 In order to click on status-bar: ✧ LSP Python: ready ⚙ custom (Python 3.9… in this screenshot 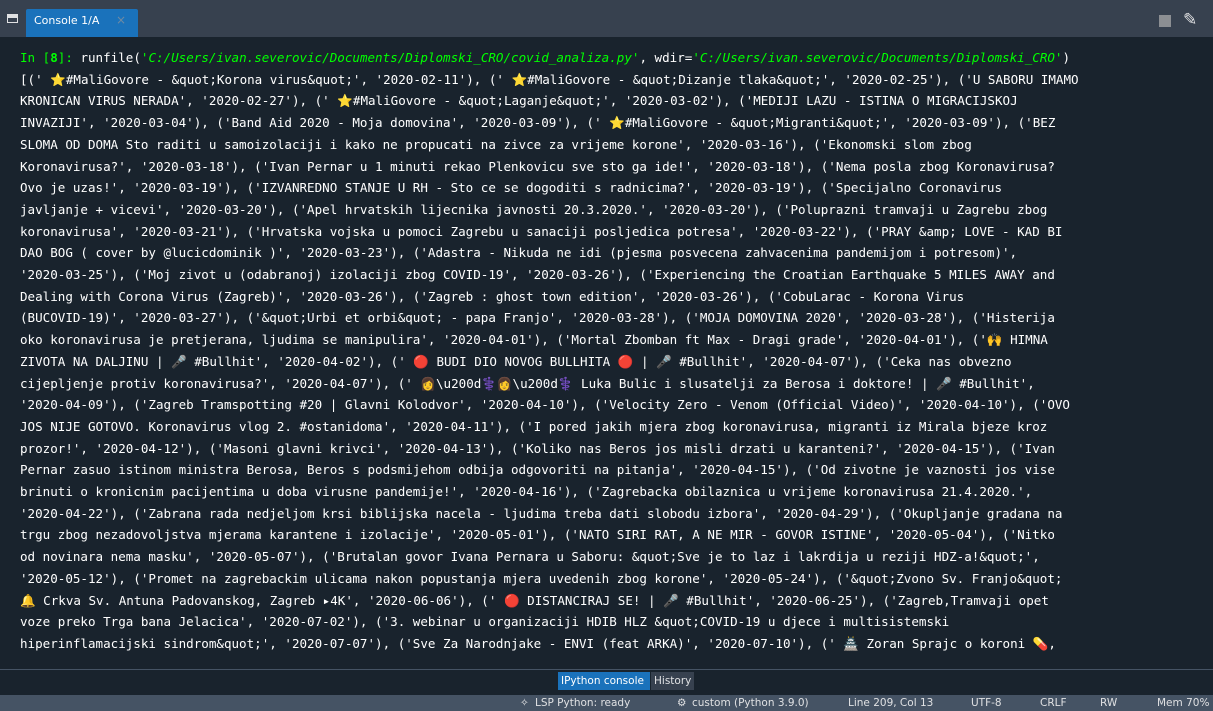, I will do `click(606, 703)`.